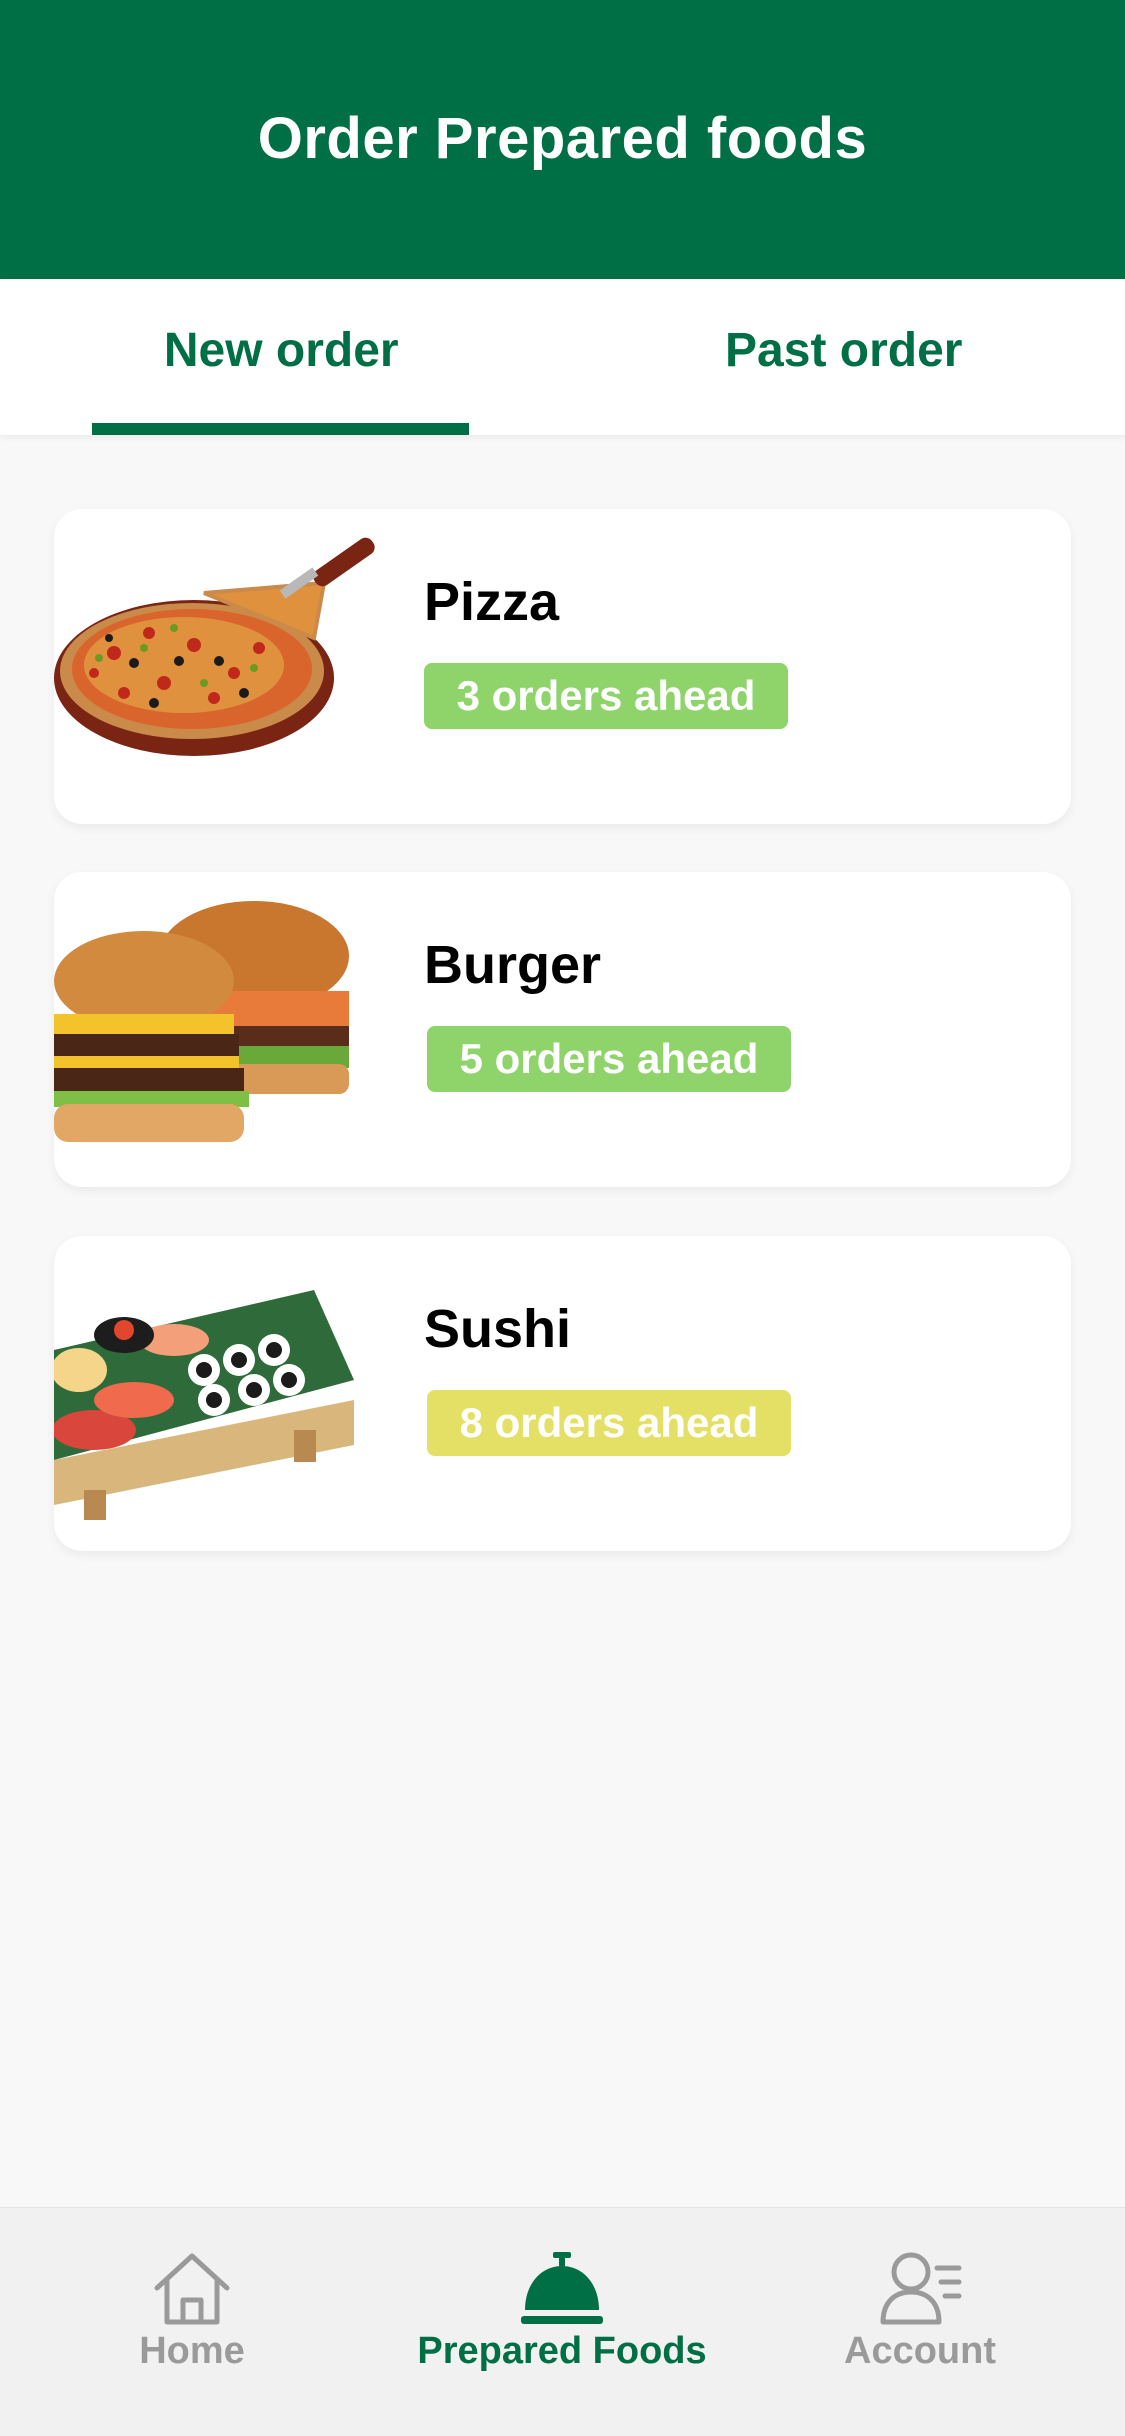  I want to click on nav-label: Home, so click(192, 2351).